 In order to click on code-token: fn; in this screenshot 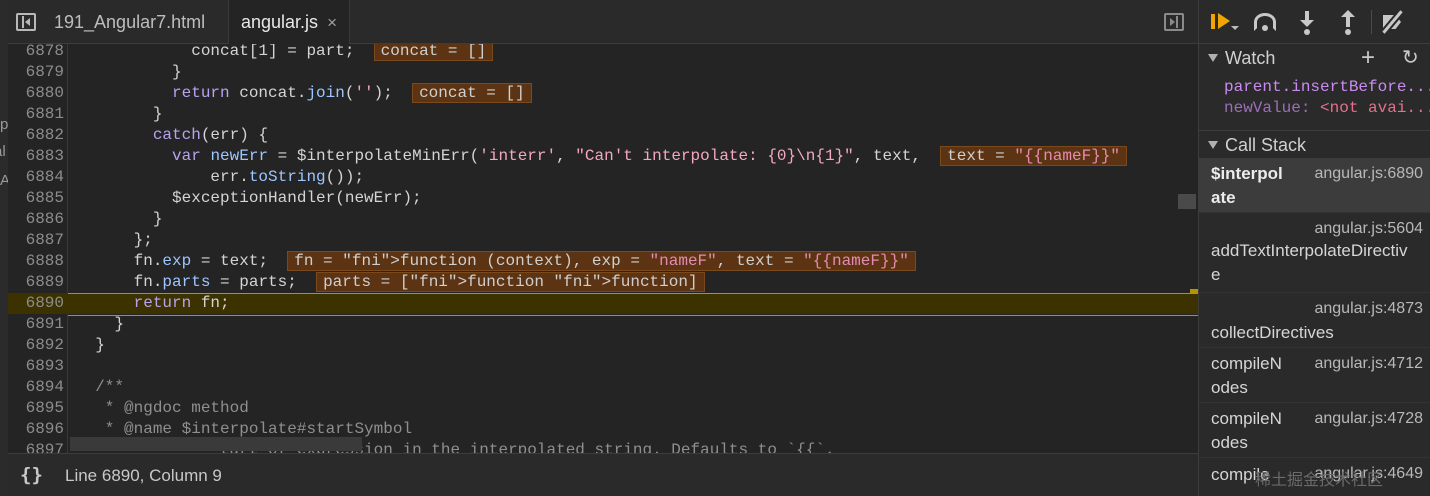, I will do `click(210, 303)`.